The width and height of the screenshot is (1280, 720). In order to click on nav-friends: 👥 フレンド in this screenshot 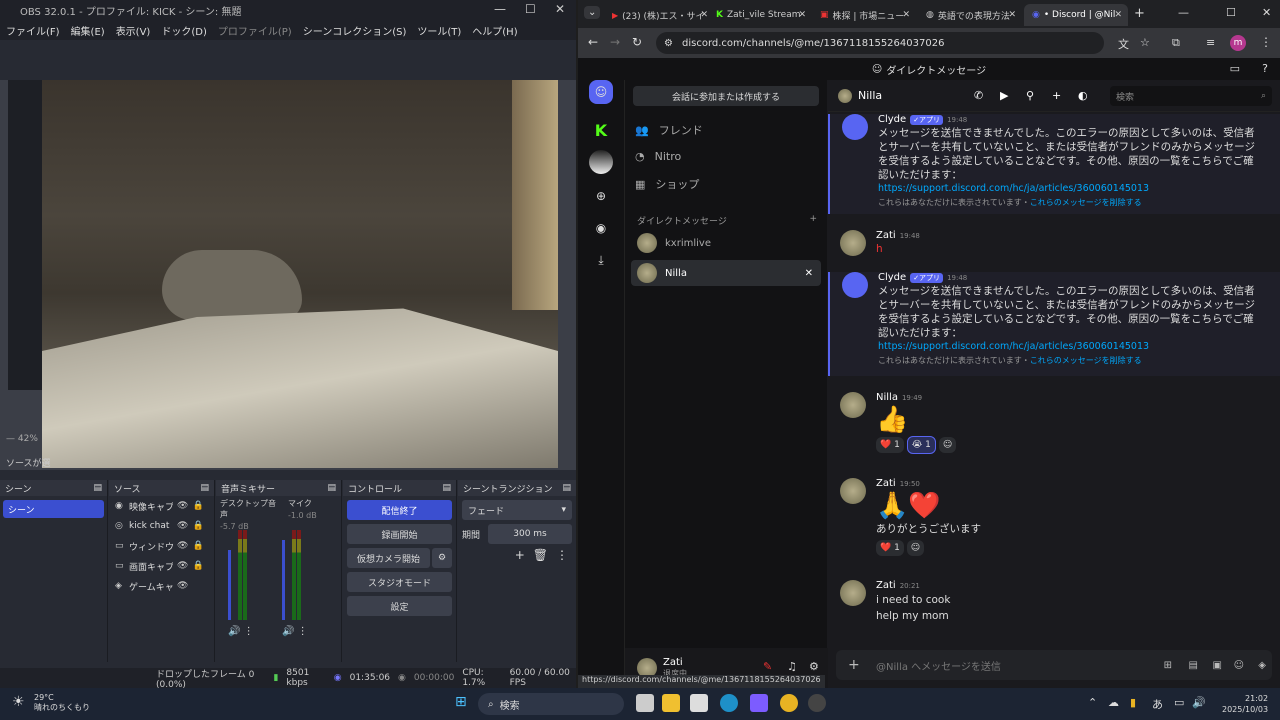, I will do `click(669, 130)`.